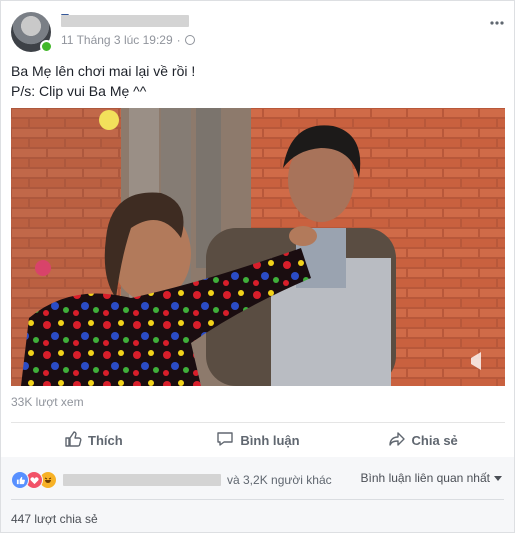 This screenshot has height=533, width=515. What do you see at coordinates (47, 402) in the screenshot?
I see `view-count: 33K lượt xem` at bounding box center [47, 402].